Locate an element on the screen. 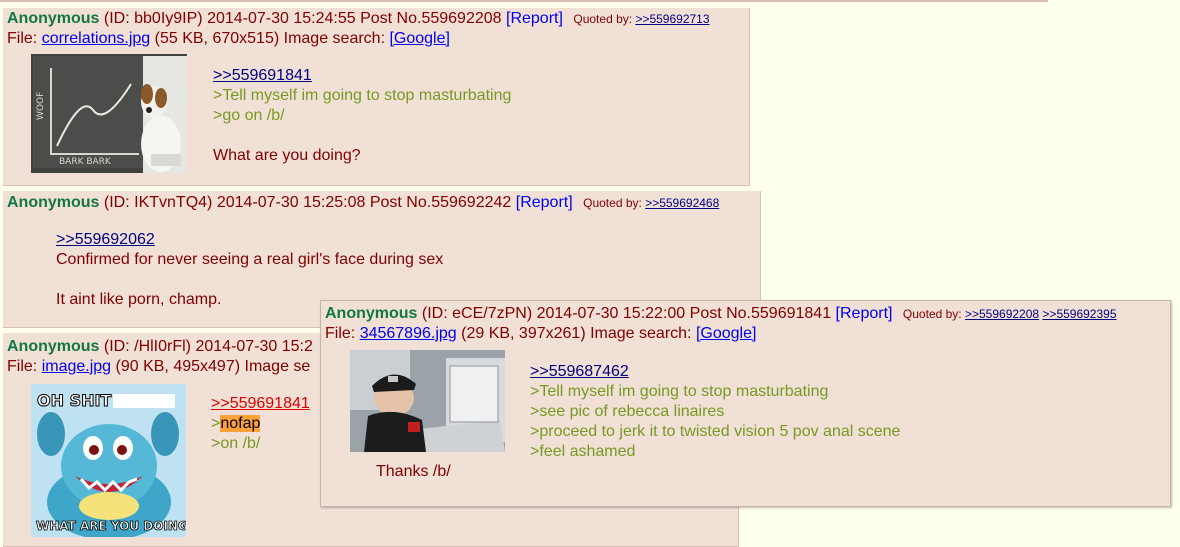  backlink: >>559692468 is located at coordinates (682, 203).